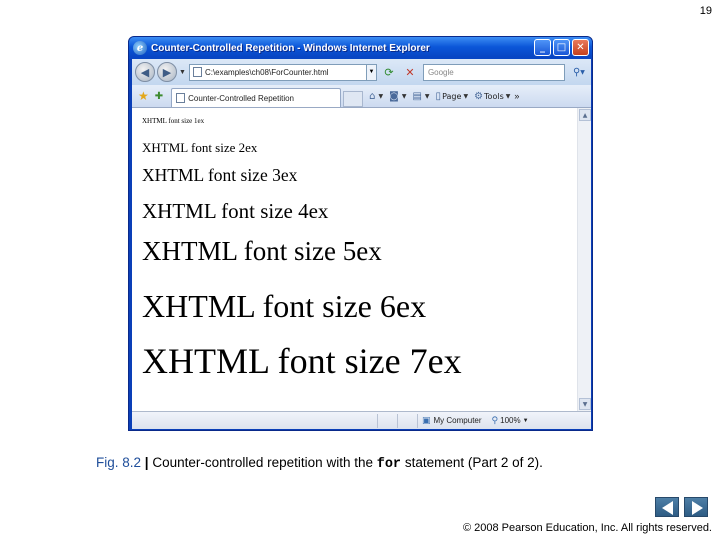  I want to click on gear-icon: ⚙, so click(479, 96).